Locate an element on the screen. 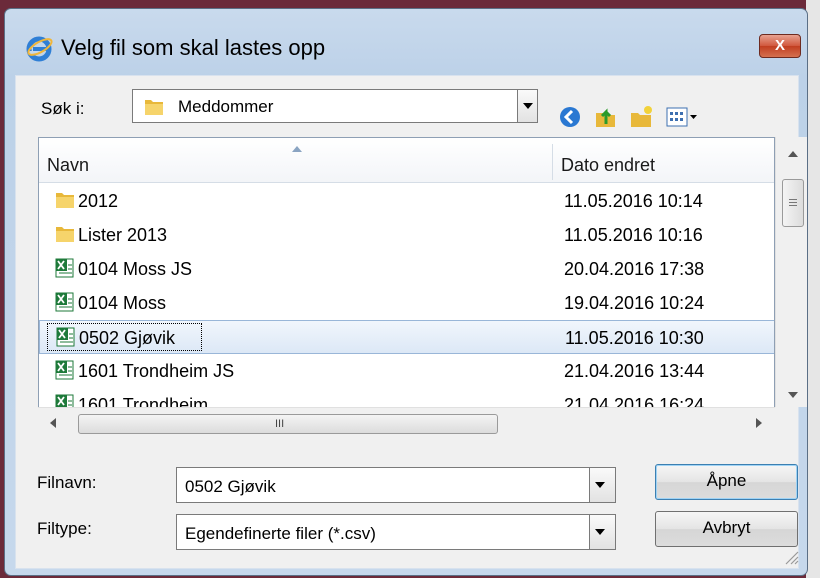 Image resolution: width=820 pixels, height=578 pixels. file-row: 2012 11.05.2016 10:14 is located at coordinates (406, 201).